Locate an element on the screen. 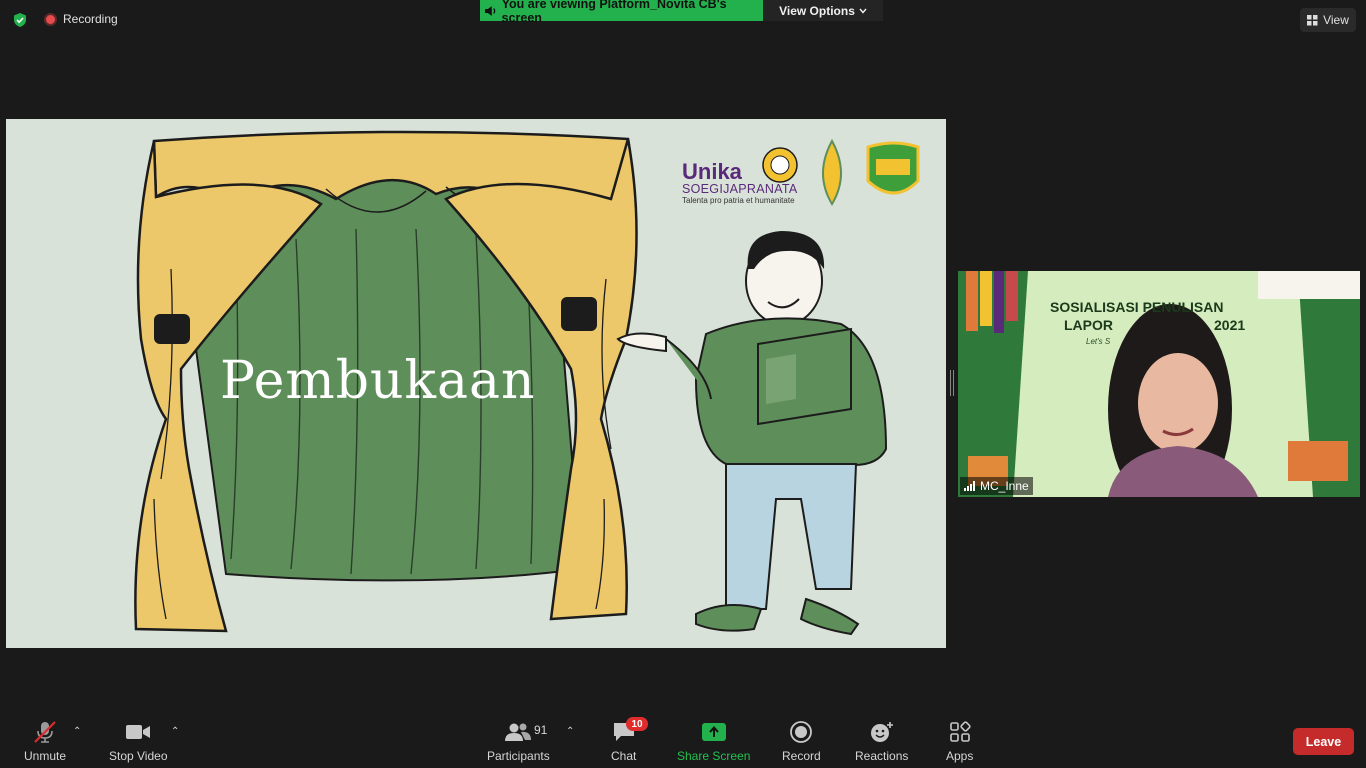 Image resolution: width=1366 pixels, height=768 pixels. apps-label: Apps is located at coordinates (960, 756).